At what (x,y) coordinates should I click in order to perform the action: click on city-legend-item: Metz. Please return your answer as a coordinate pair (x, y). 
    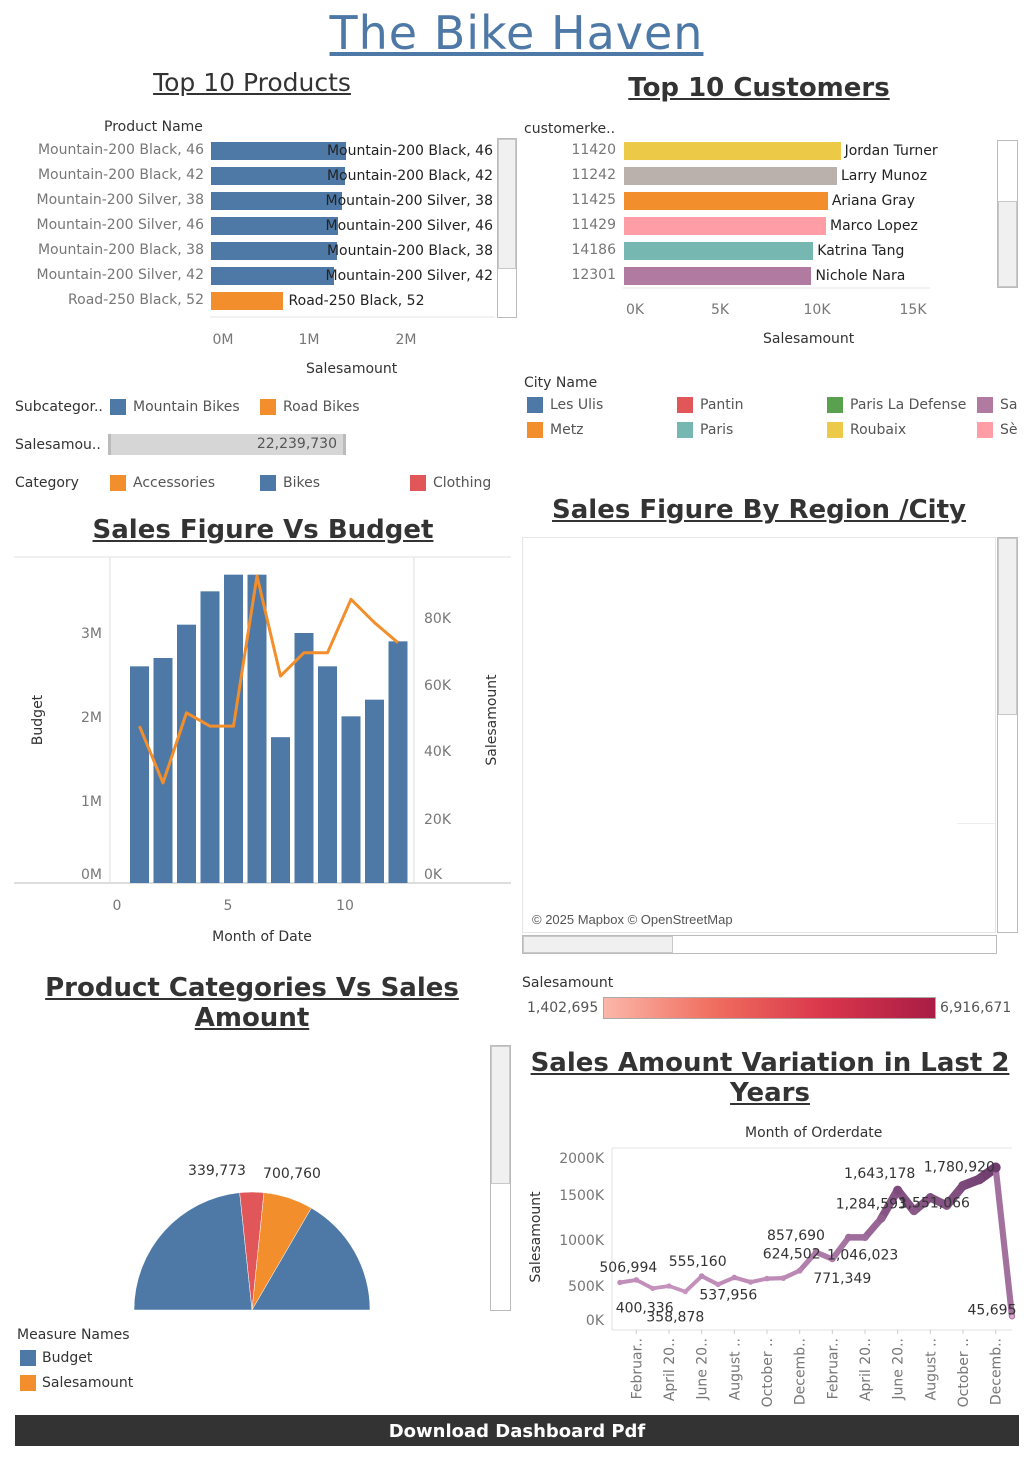
    Looking at the image, I should click on (567, 430).